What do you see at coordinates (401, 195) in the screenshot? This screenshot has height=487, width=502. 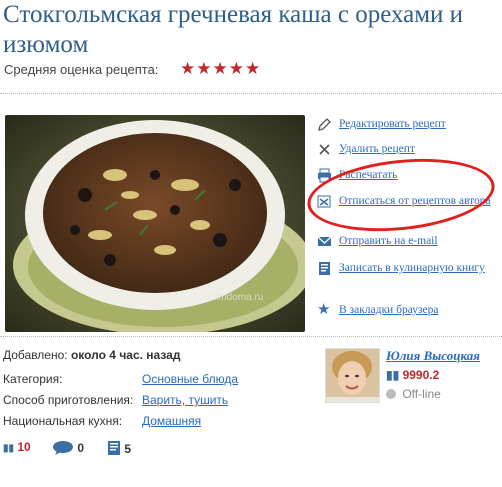 I see `highlight-oval` at bounding box center [401, 195].